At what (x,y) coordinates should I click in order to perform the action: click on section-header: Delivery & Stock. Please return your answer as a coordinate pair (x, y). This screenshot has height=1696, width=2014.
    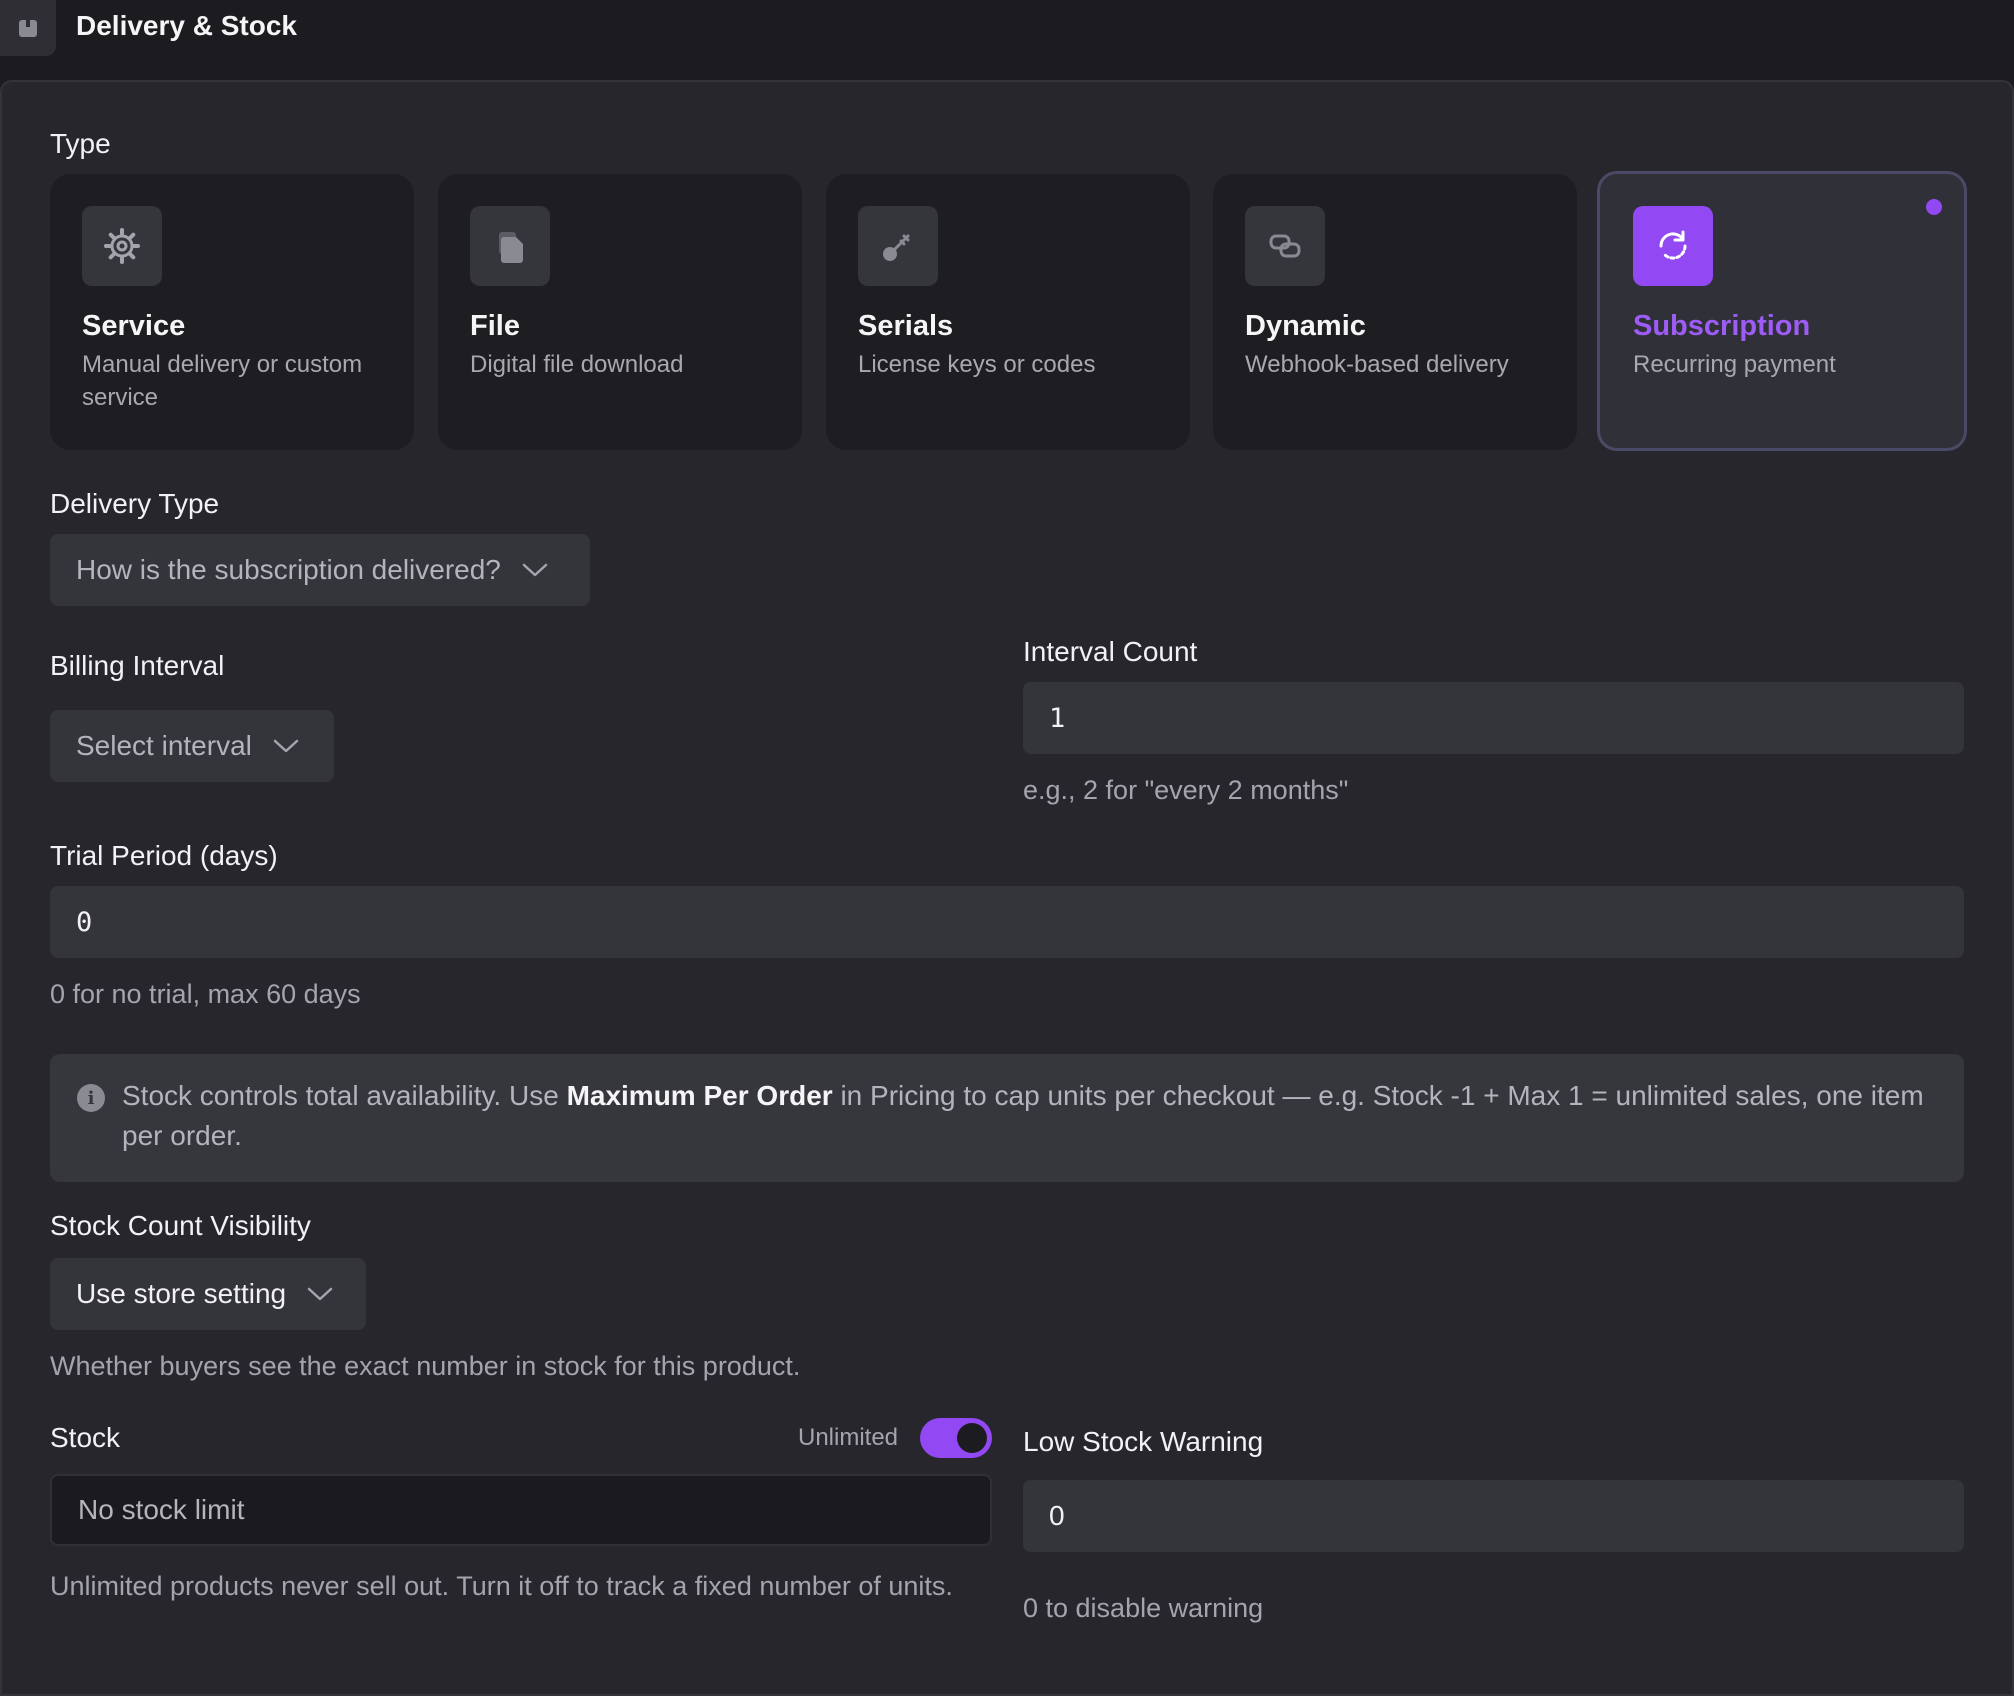
    Looking at the image, I should click on (1007, 40).